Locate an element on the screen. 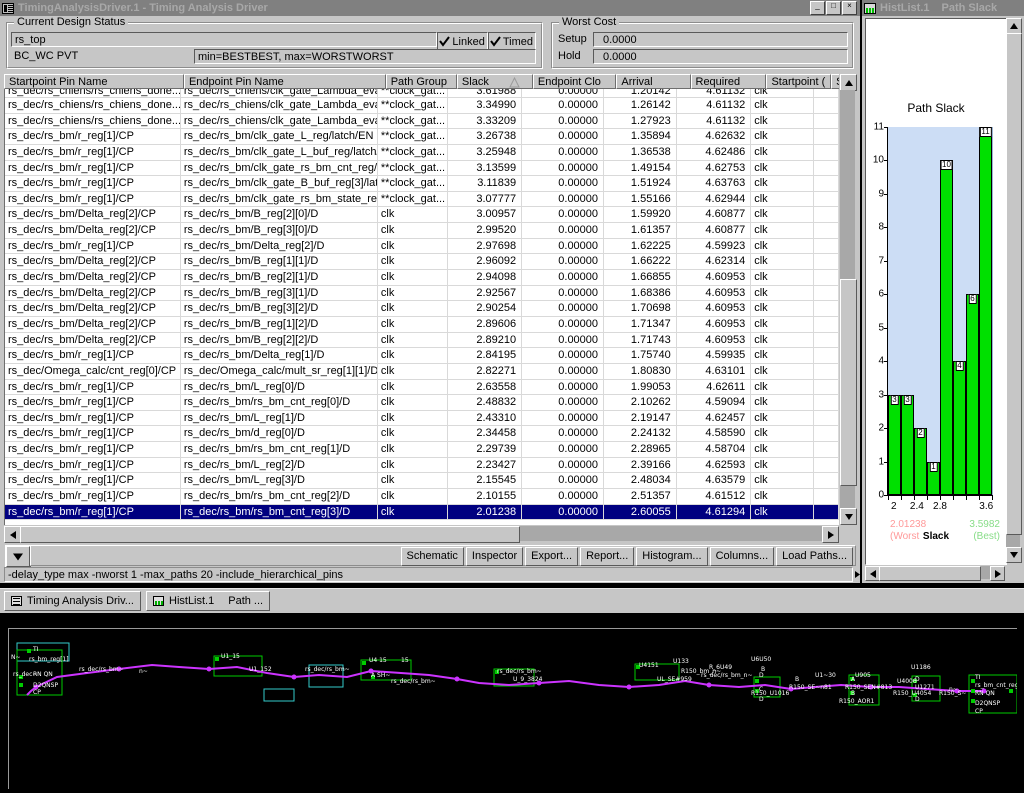  y-axis-tick-label: 7 is located at coordinates (881, 261).